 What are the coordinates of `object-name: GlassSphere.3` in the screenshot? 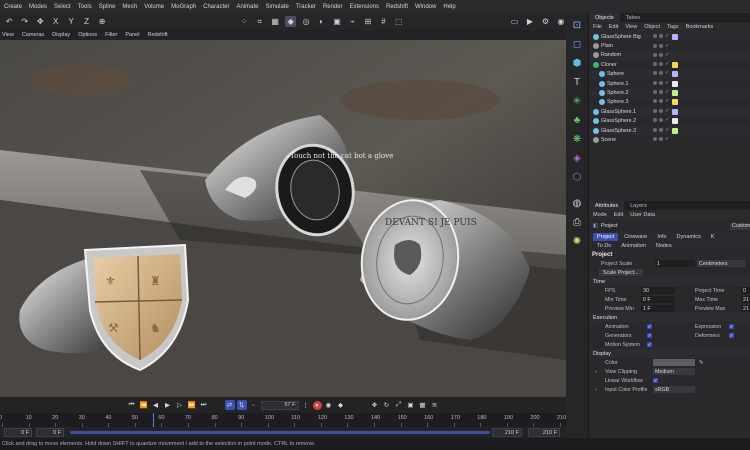 It's located at (618, 131).